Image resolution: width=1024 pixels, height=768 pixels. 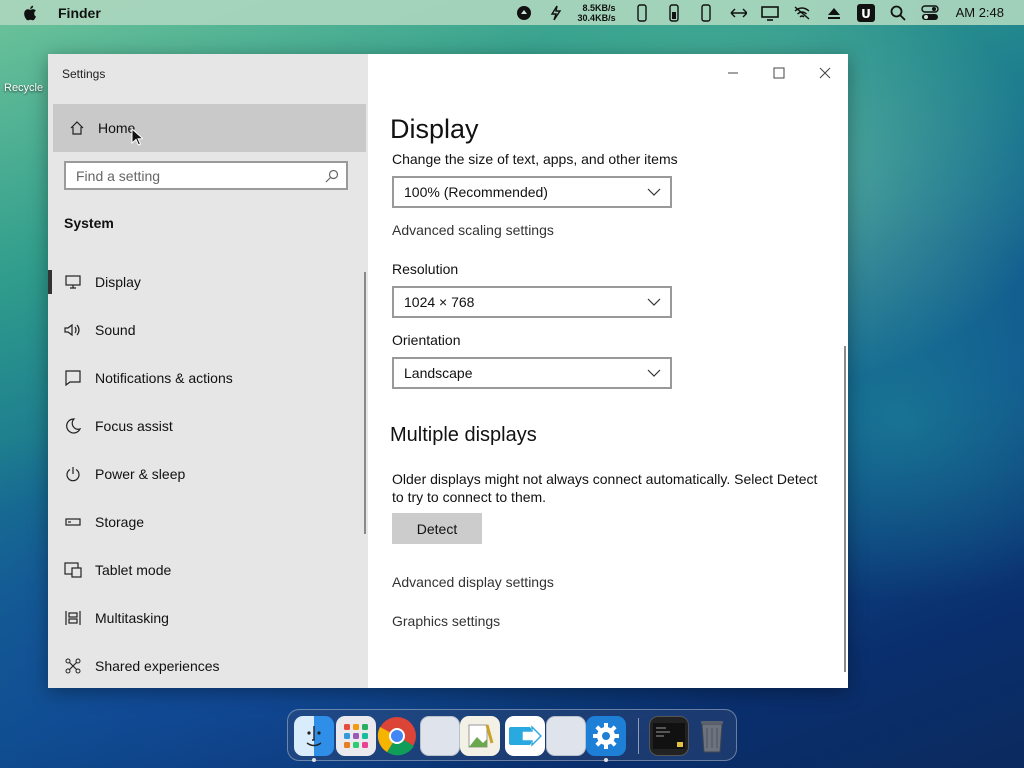 I want to click on nav-item-notifications: Notifications & actions, so click(x=208, y=378).